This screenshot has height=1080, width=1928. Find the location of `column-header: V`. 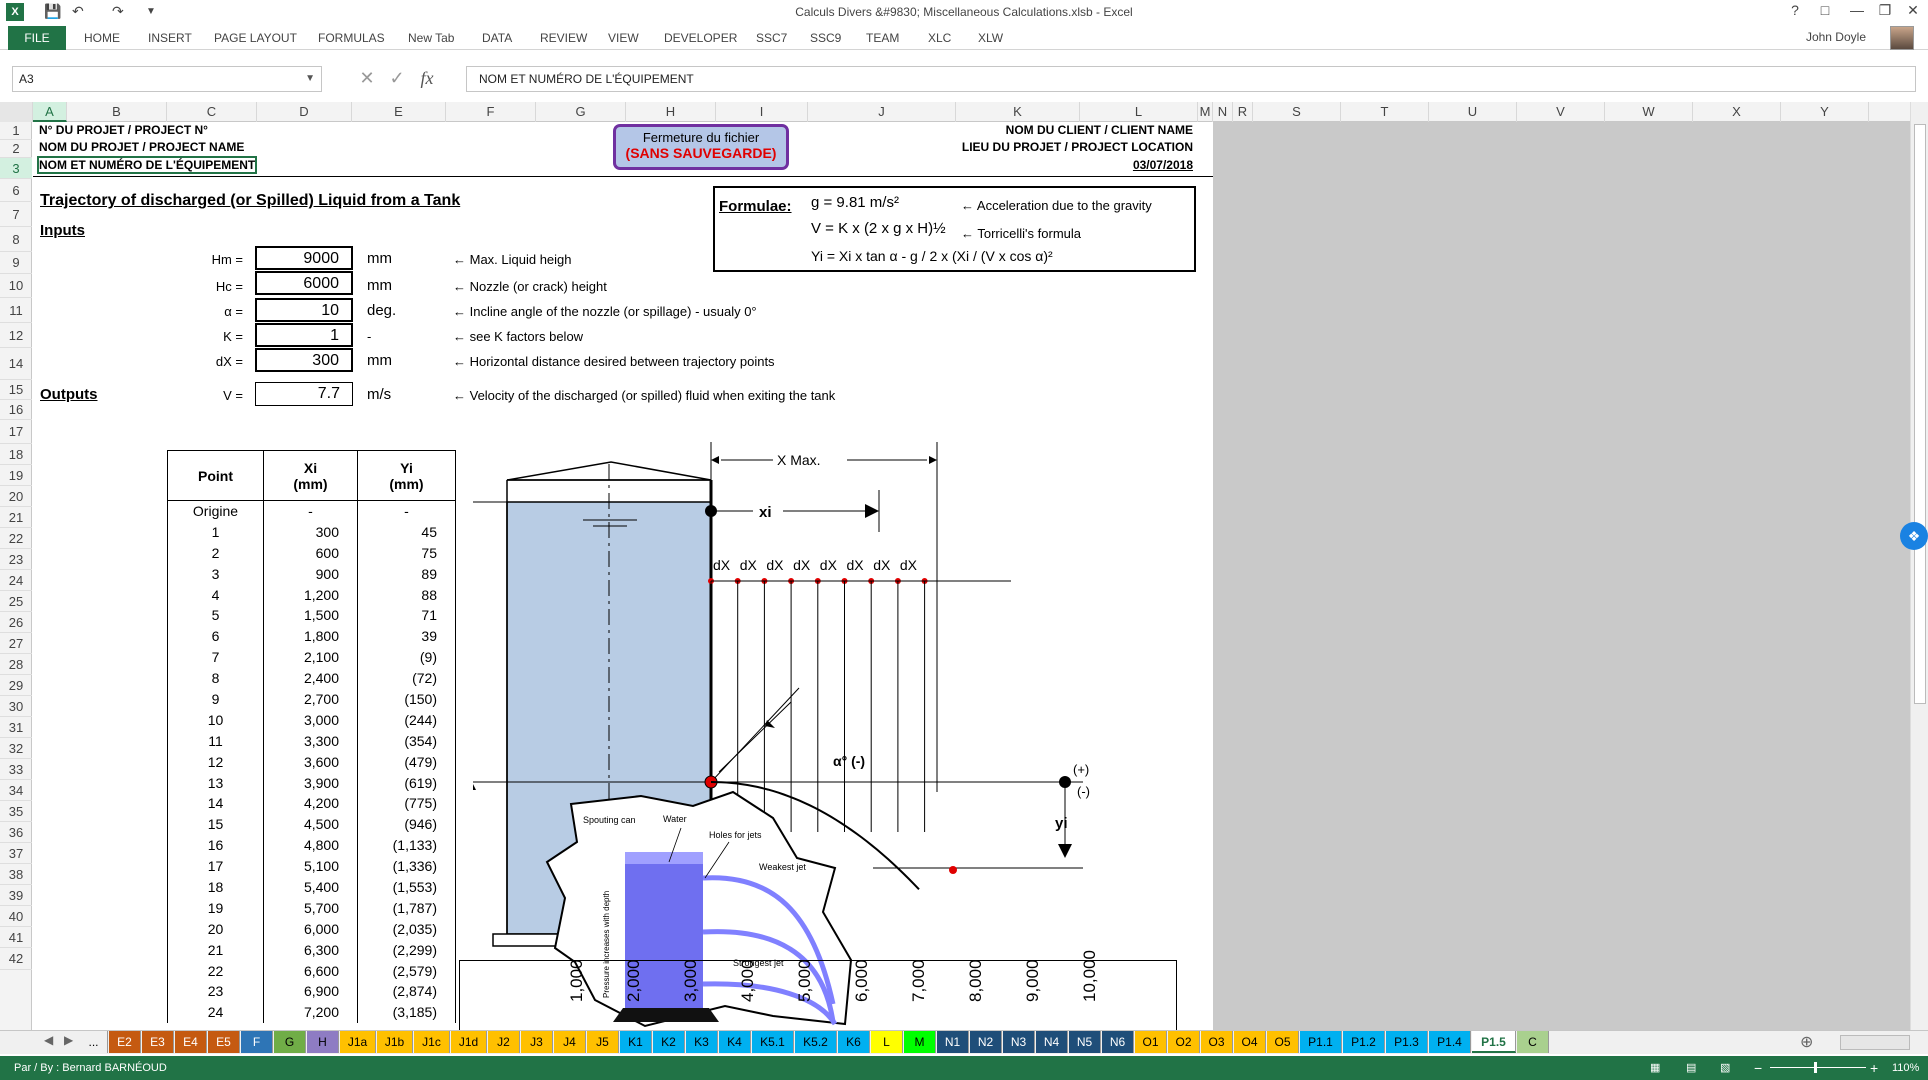

column-header: V is located at coordinates (1561, 112).